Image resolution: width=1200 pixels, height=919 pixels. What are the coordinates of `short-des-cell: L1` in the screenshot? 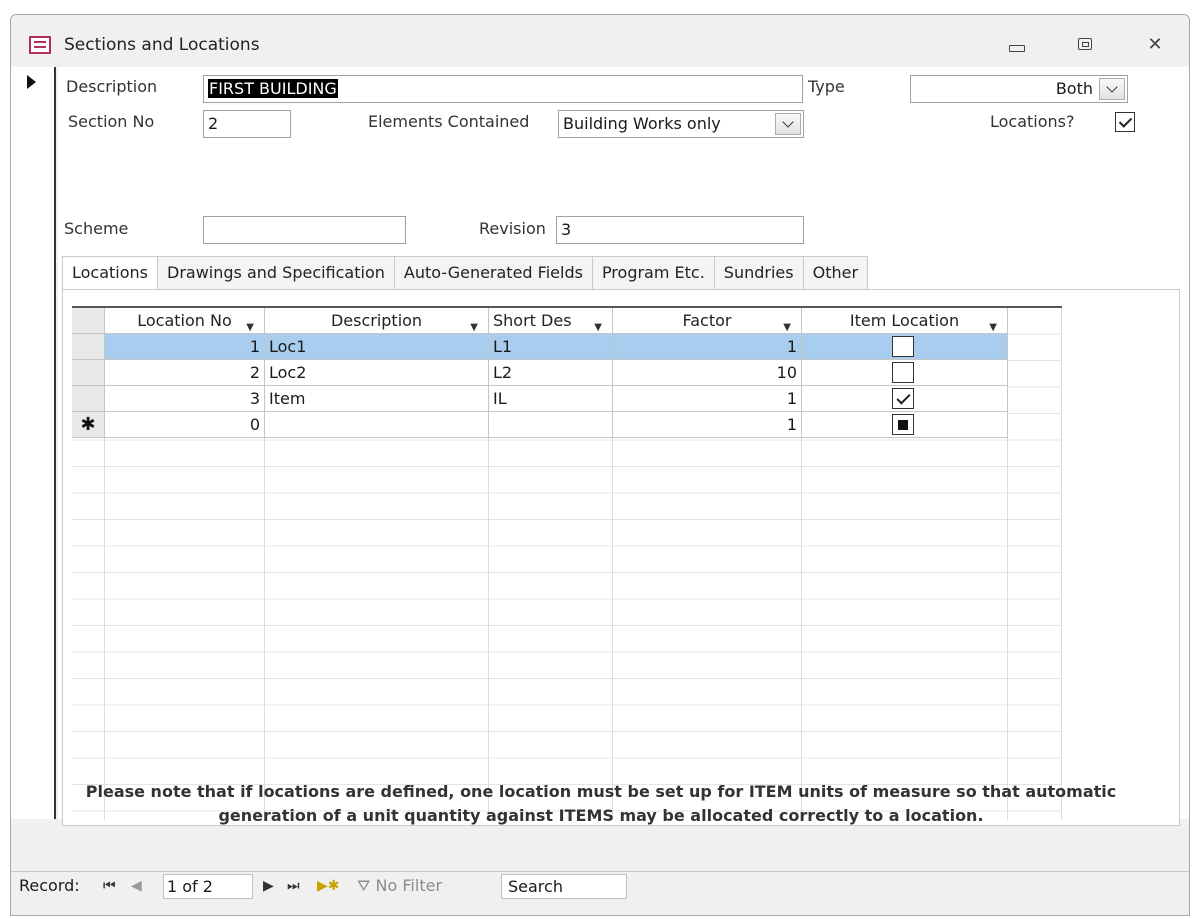 It's located at (551, 347).